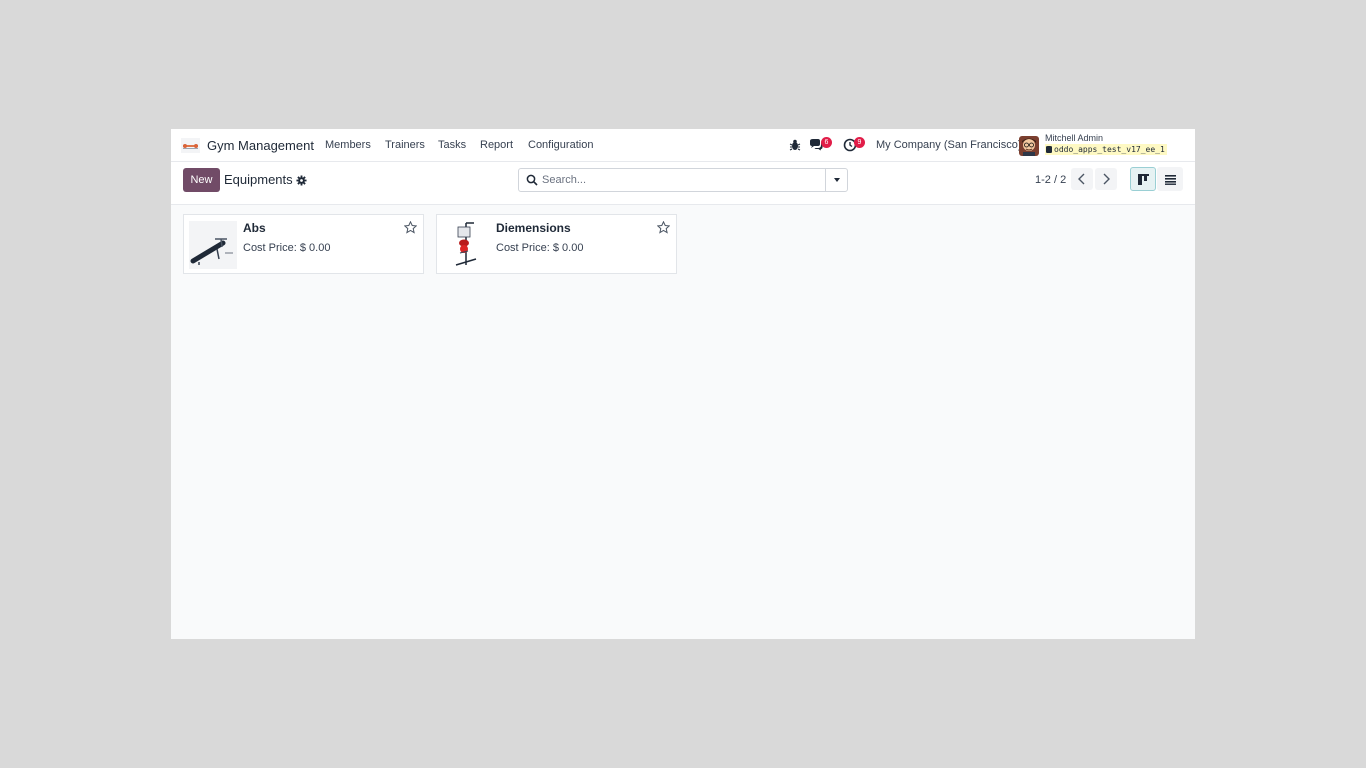  Describe the element at coordinates (795, 145) in the screenshot. I see `bug-icon` at that location.